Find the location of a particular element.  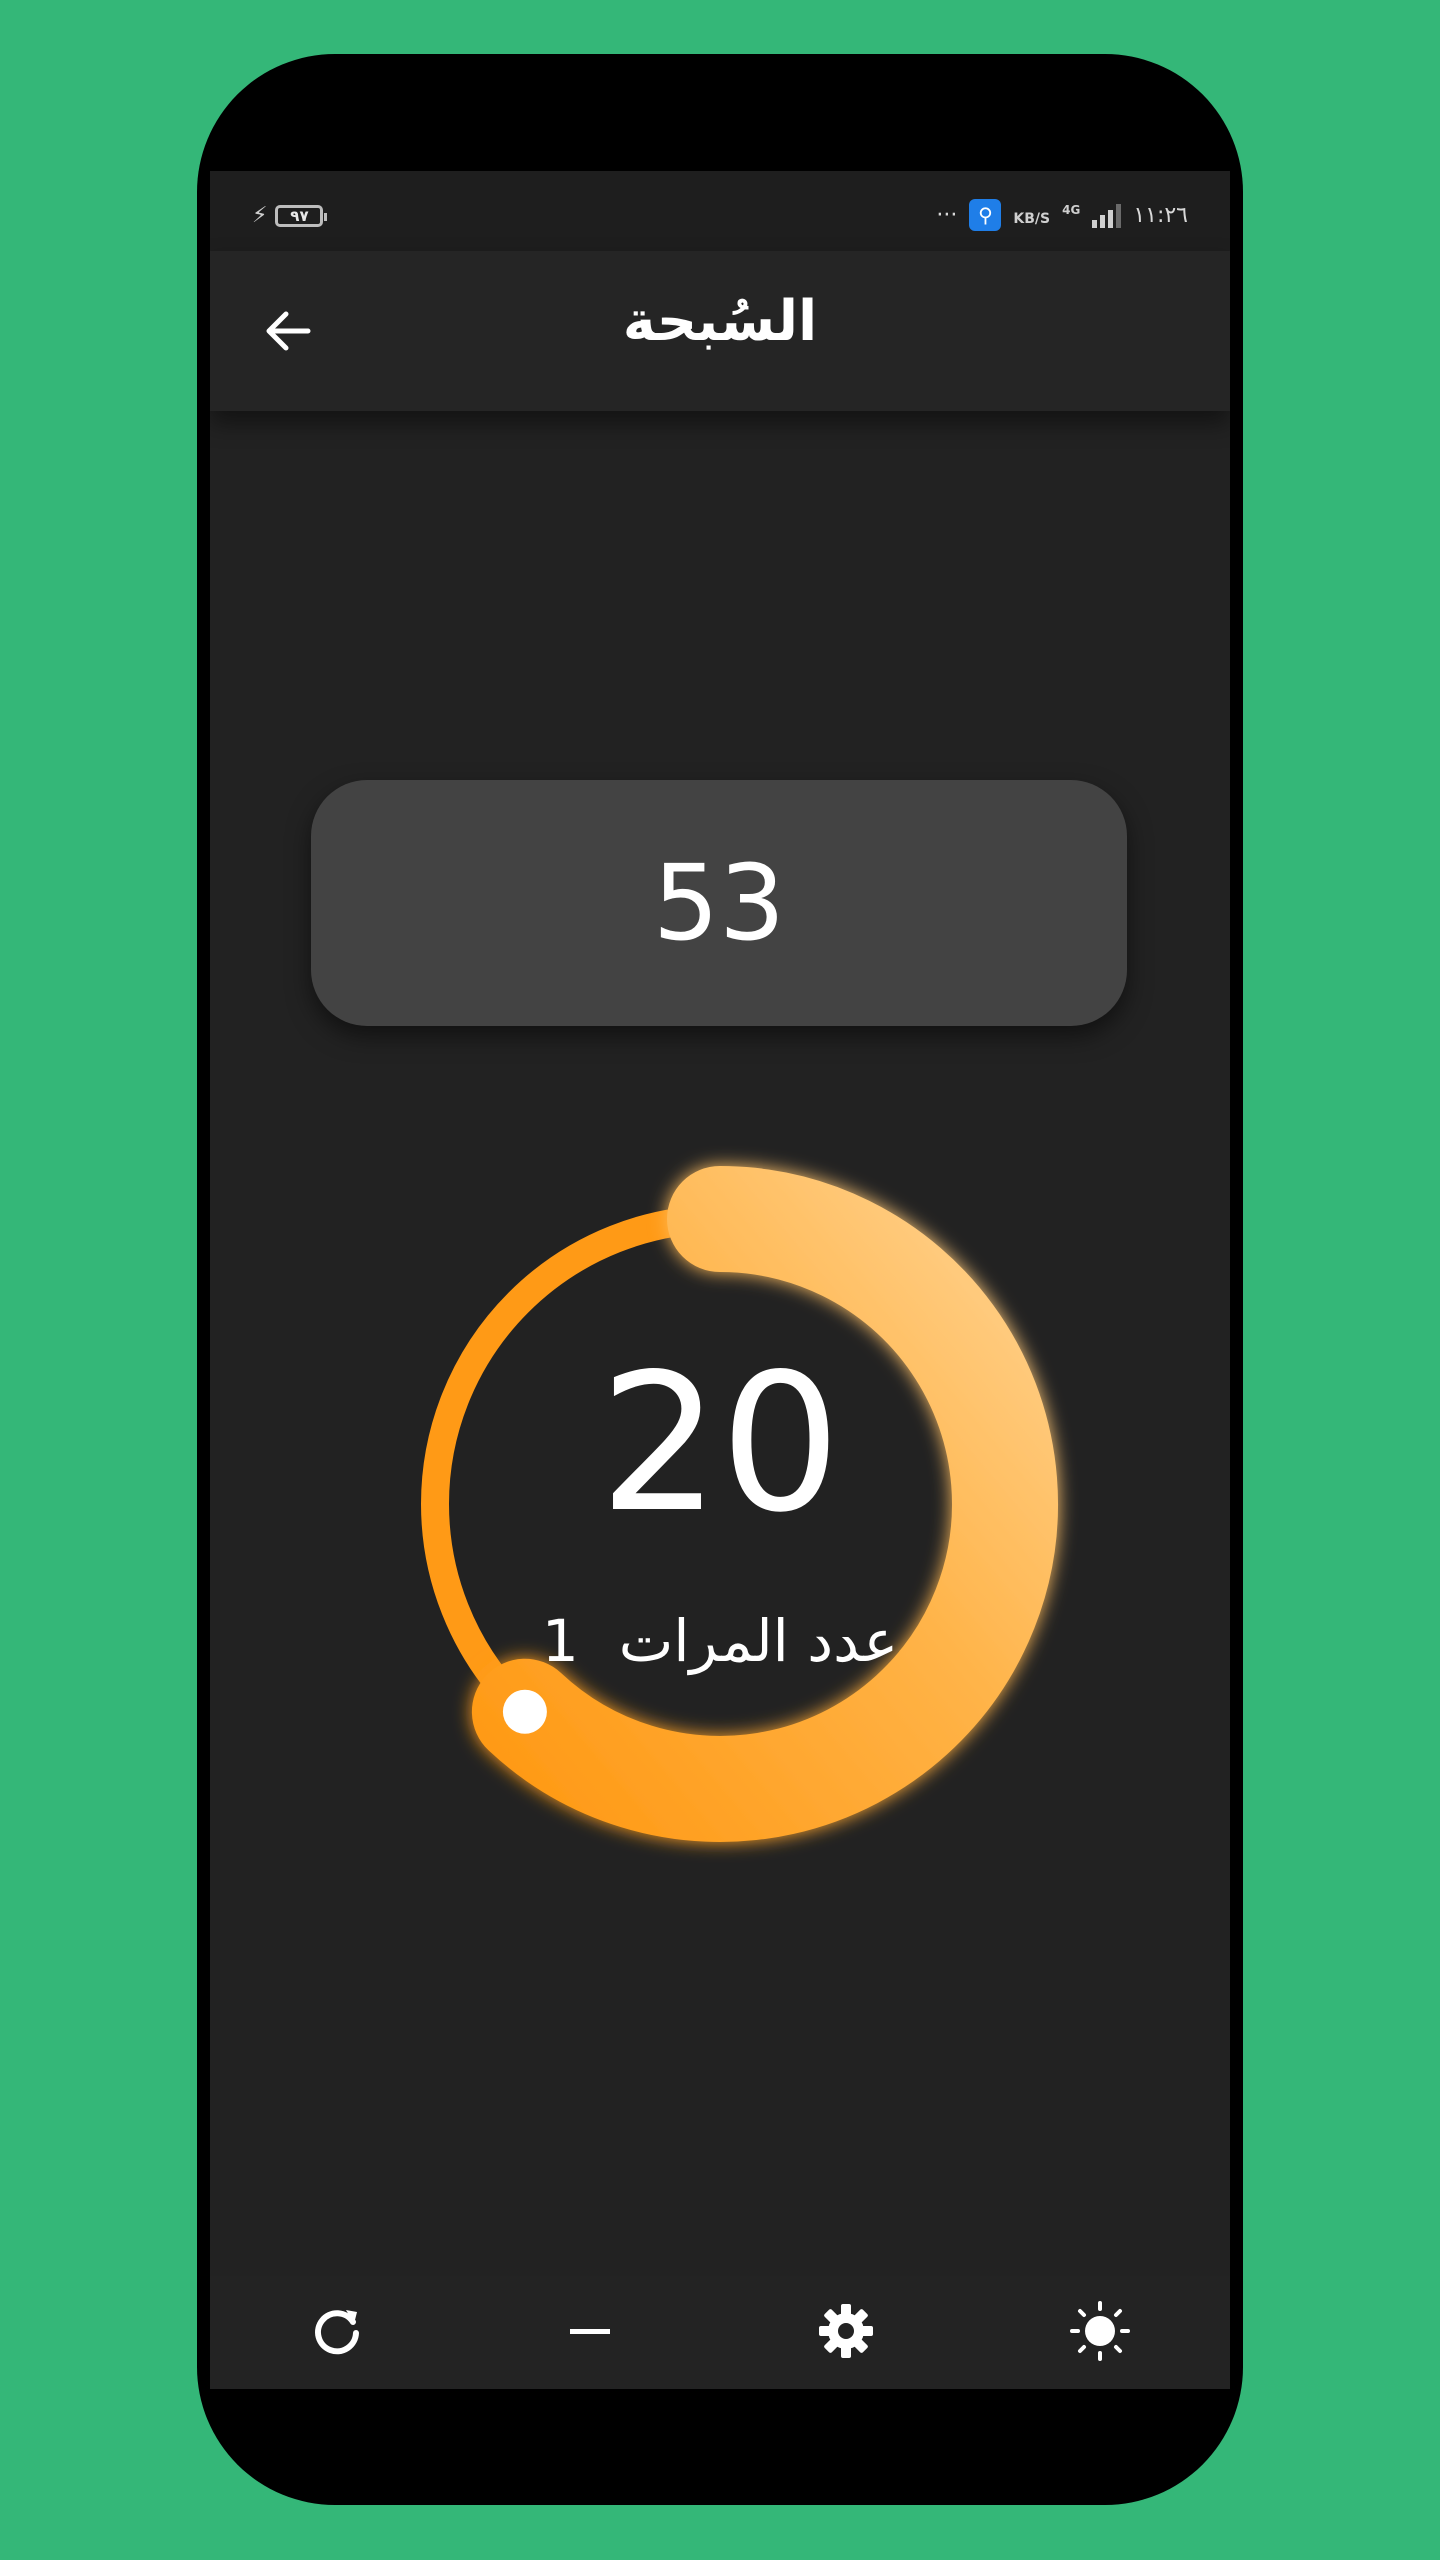

brightness-button is located at coordinates (1100, 2331).